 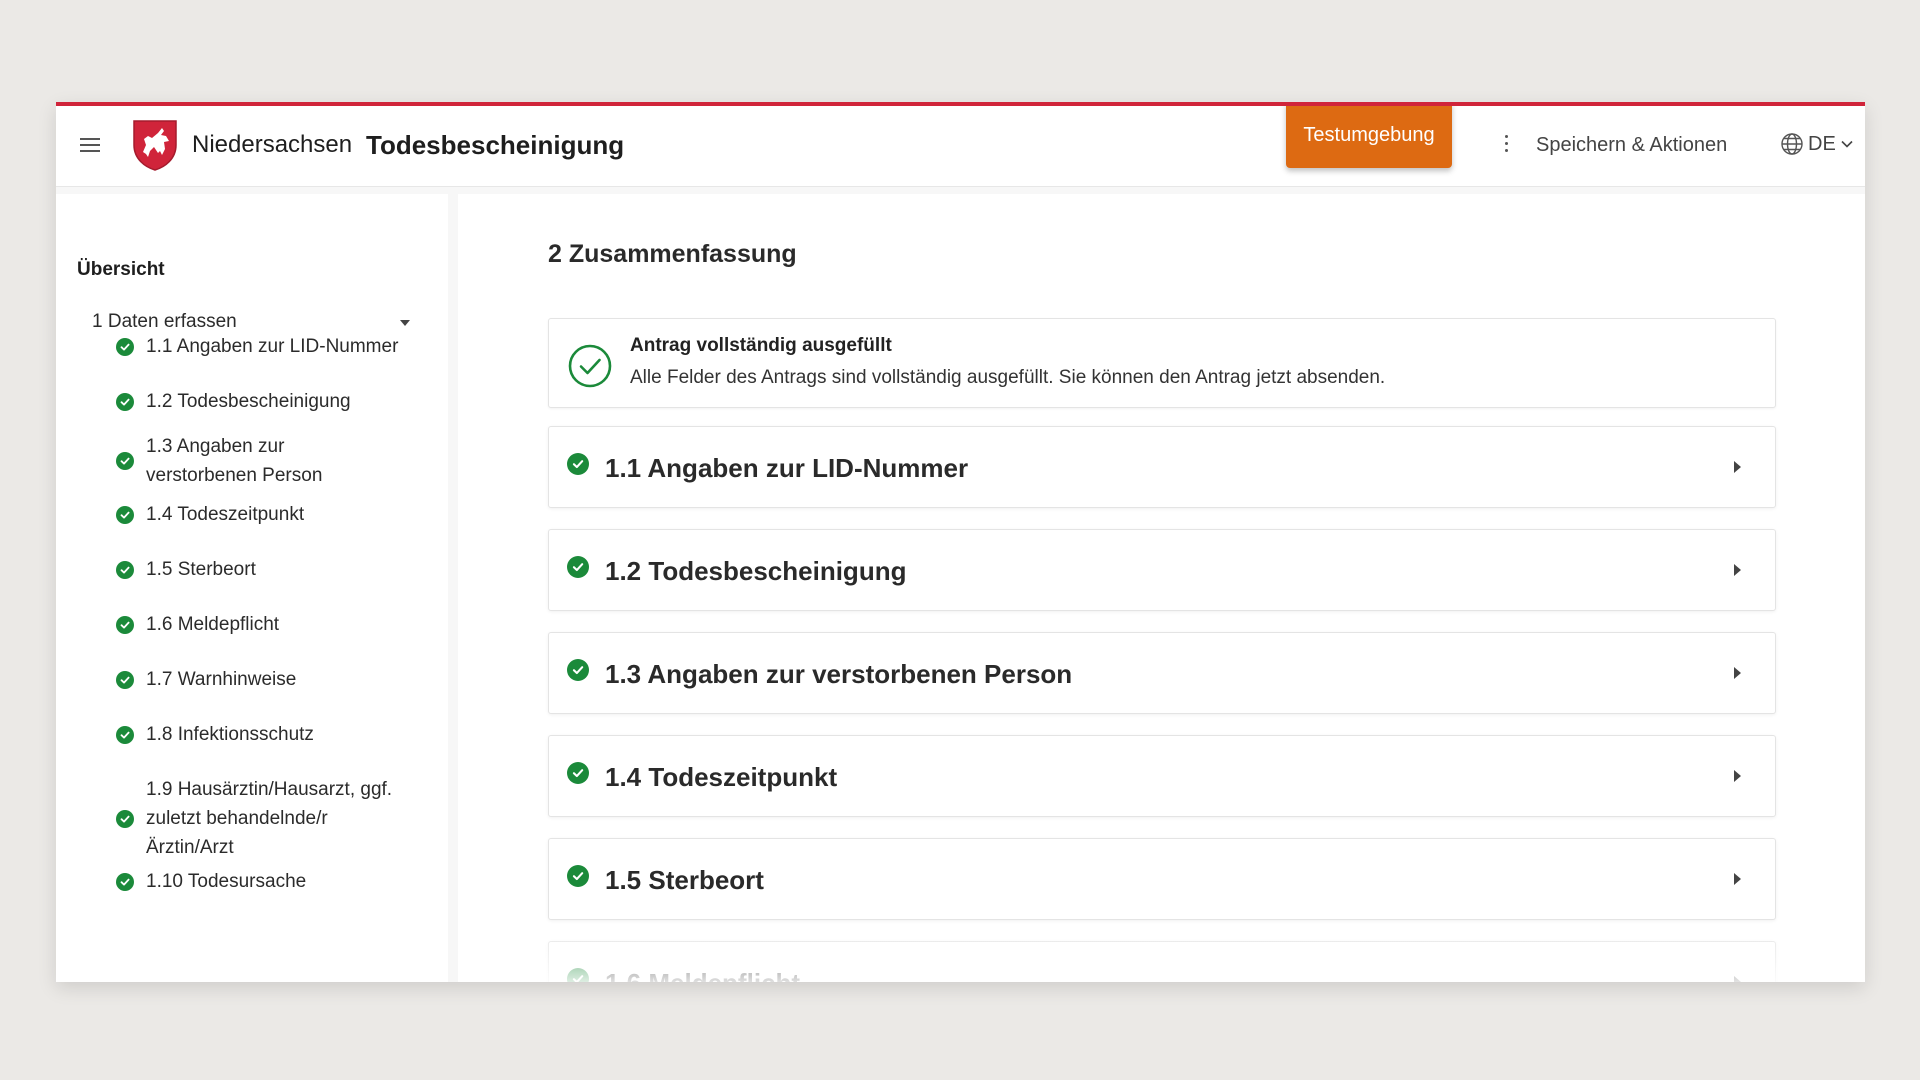 I want to click on caret-down-icon, so click(x=405, y=323).